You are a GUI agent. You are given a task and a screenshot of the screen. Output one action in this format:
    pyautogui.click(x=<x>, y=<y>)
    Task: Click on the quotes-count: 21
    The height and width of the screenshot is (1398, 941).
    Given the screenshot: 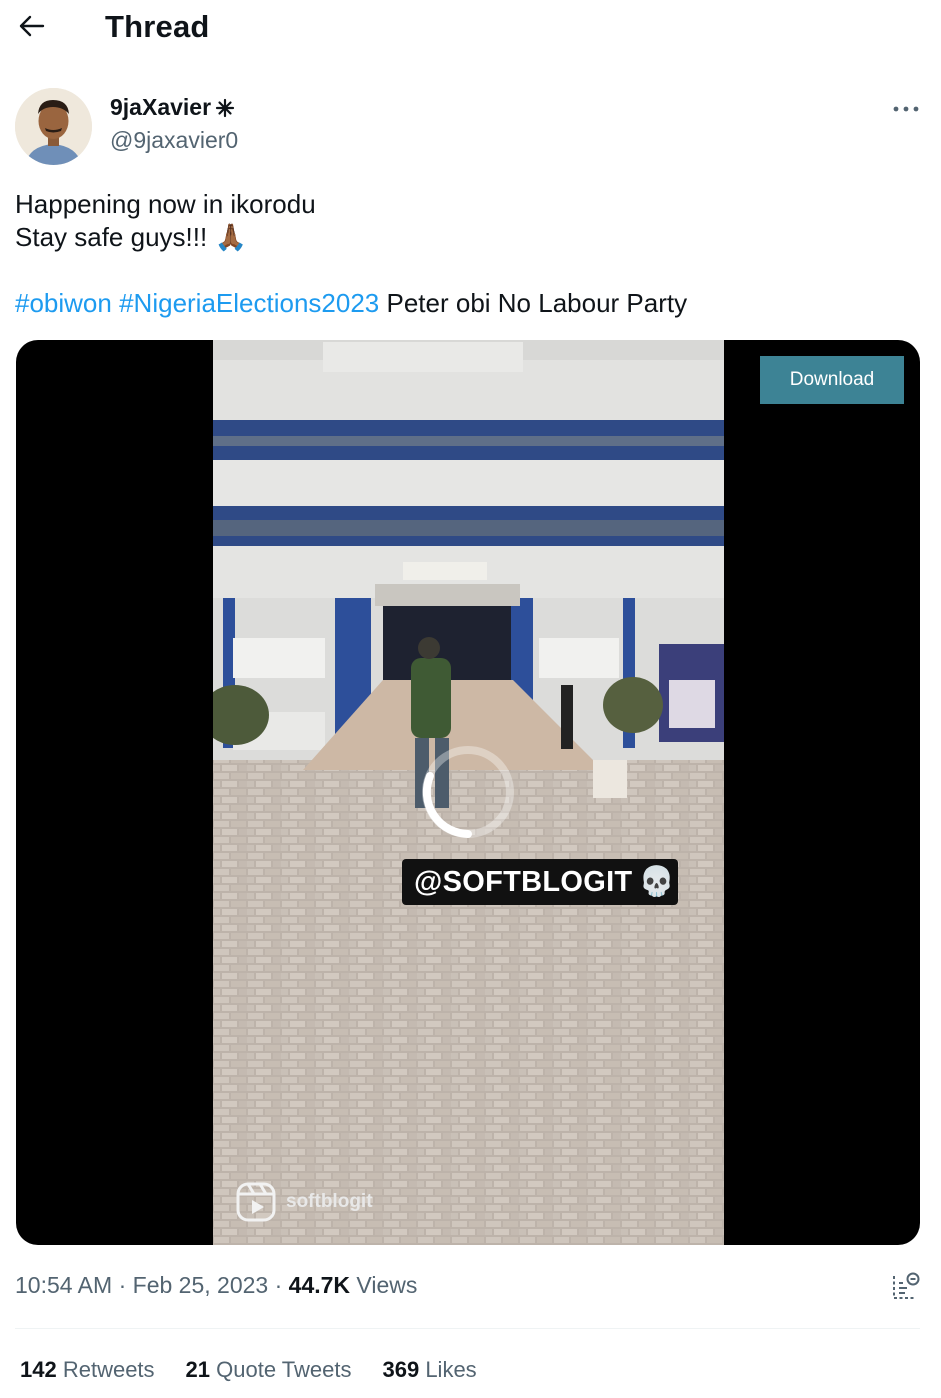 What is the action you would take?
    pyautogui.click(x=198, y=1369)
    